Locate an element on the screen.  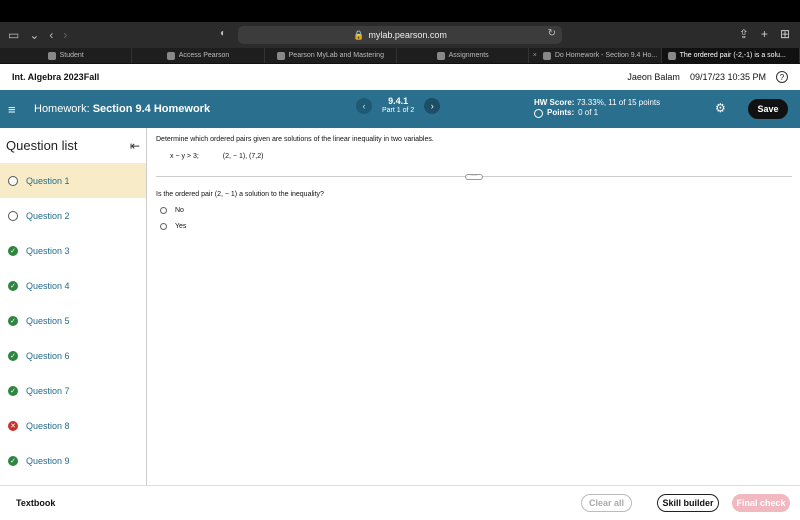
tab-overview-icon: ⊞ is located at coordinates (785, 34).